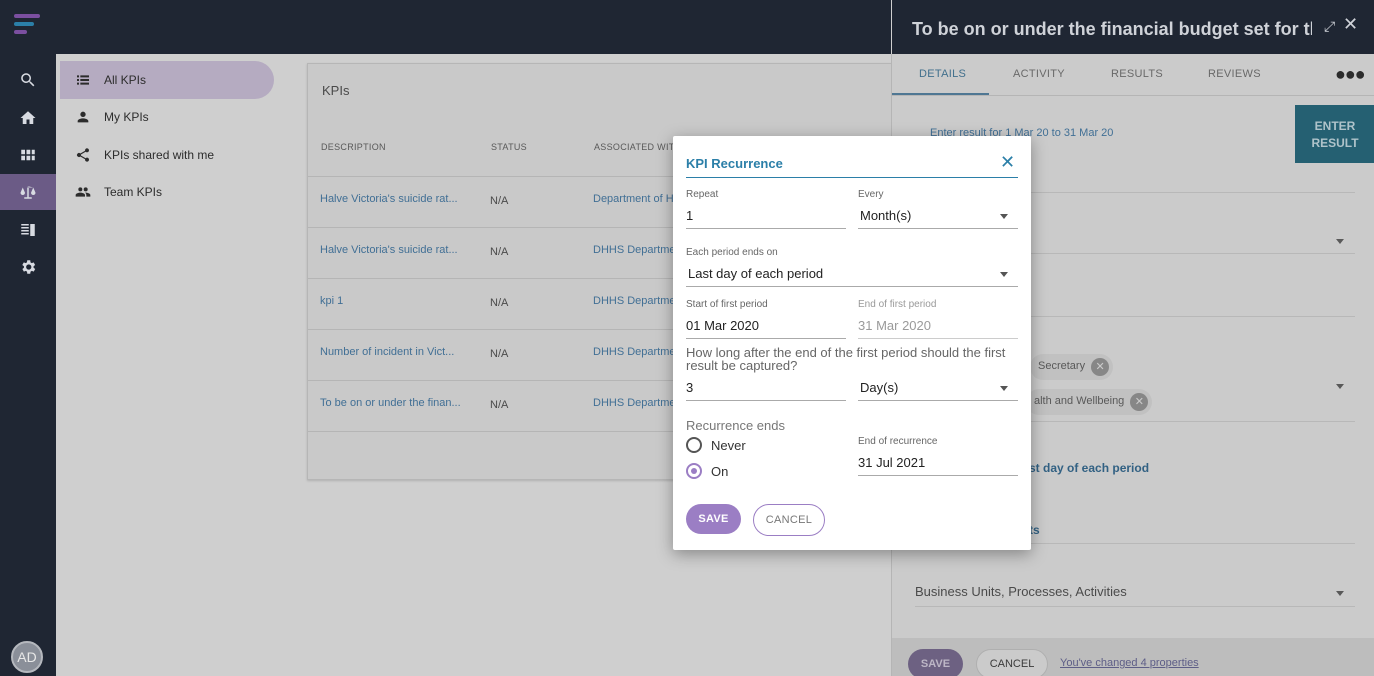  Describe the element at coordinates (28, 27) in the screenshot. I see `app-logo` at that location.